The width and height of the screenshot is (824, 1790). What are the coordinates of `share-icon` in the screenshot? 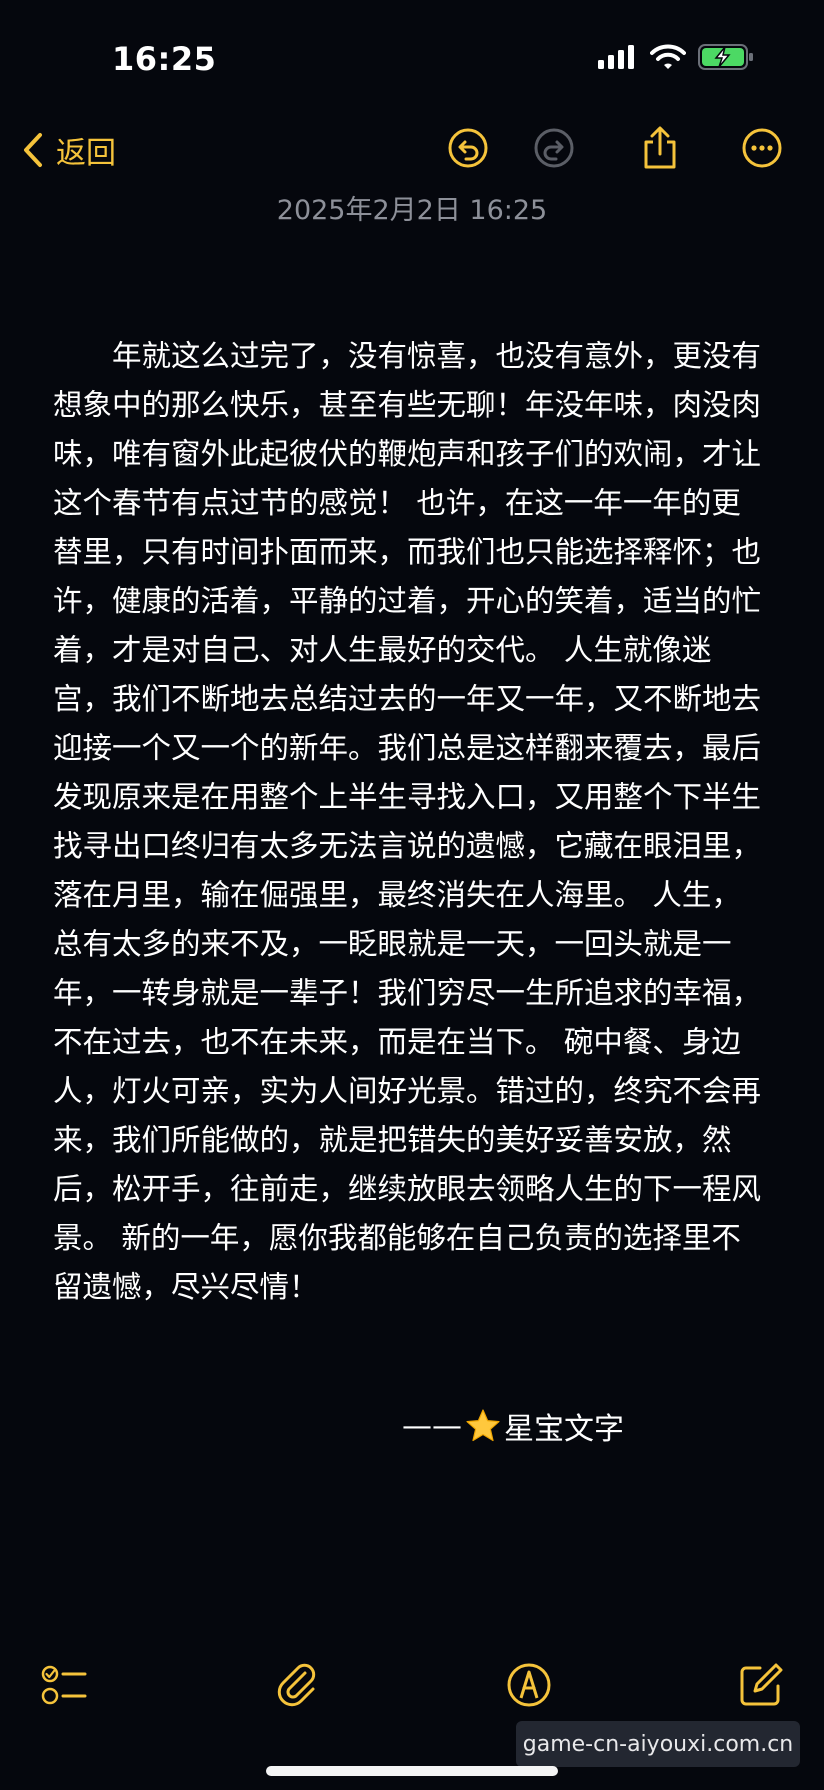 It's located at (660, 147).